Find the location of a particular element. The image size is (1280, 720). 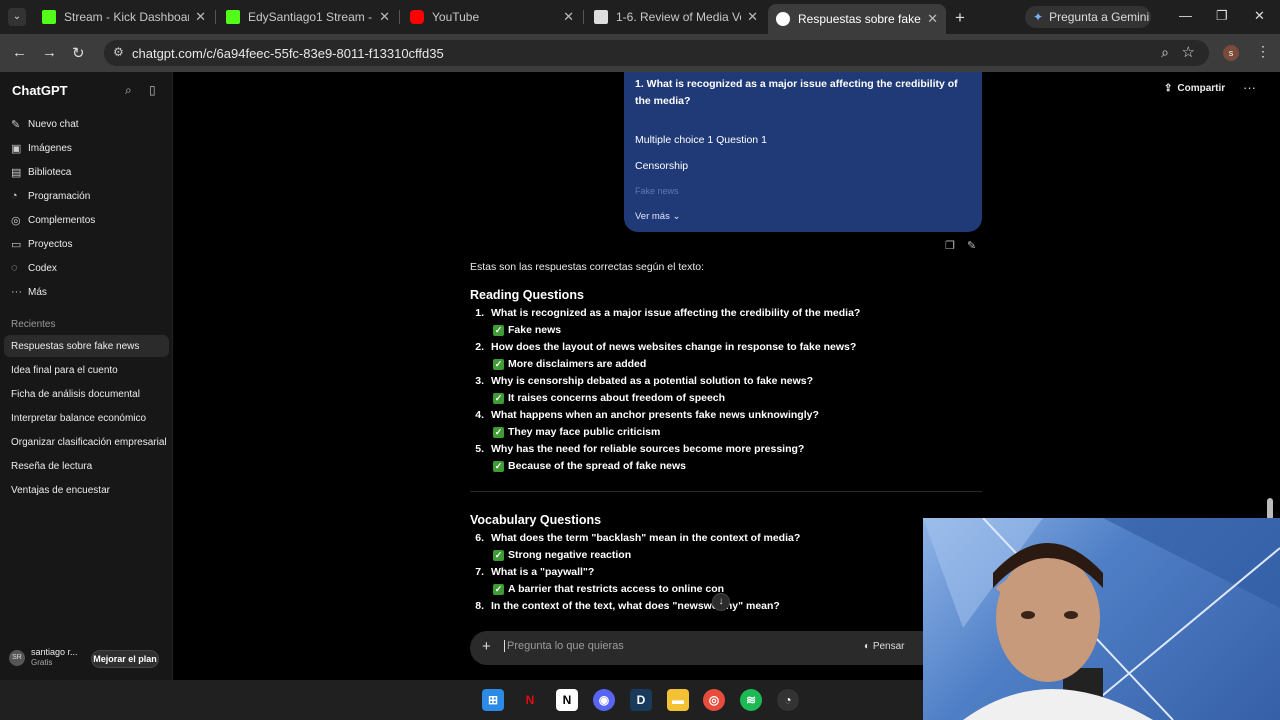

profile-avatar: s is located at coordinates (1231, 53).